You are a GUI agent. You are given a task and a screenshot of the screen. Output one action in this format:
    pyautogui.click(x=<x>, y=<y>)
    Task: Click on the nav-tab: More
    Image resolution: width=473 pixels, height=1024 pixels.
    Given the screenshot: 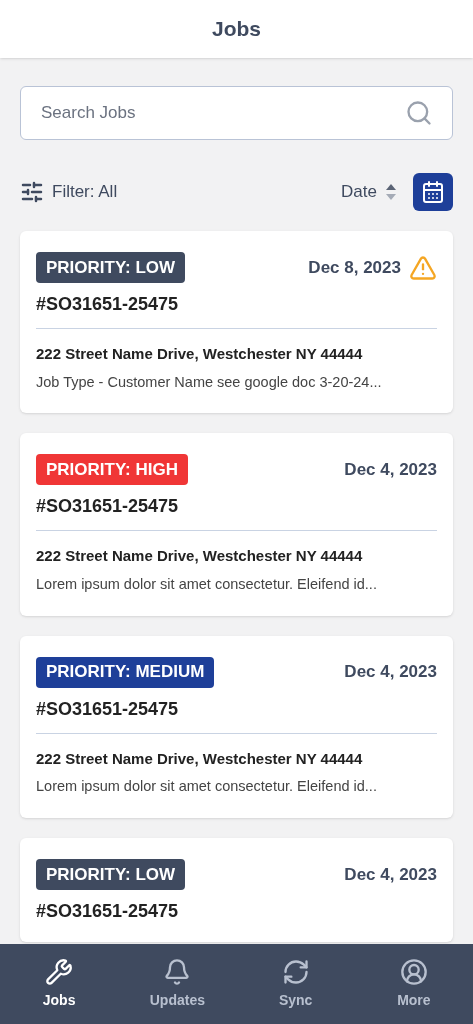 What is the action you would take?
    pyautogui.click(x=413, y=984)
    